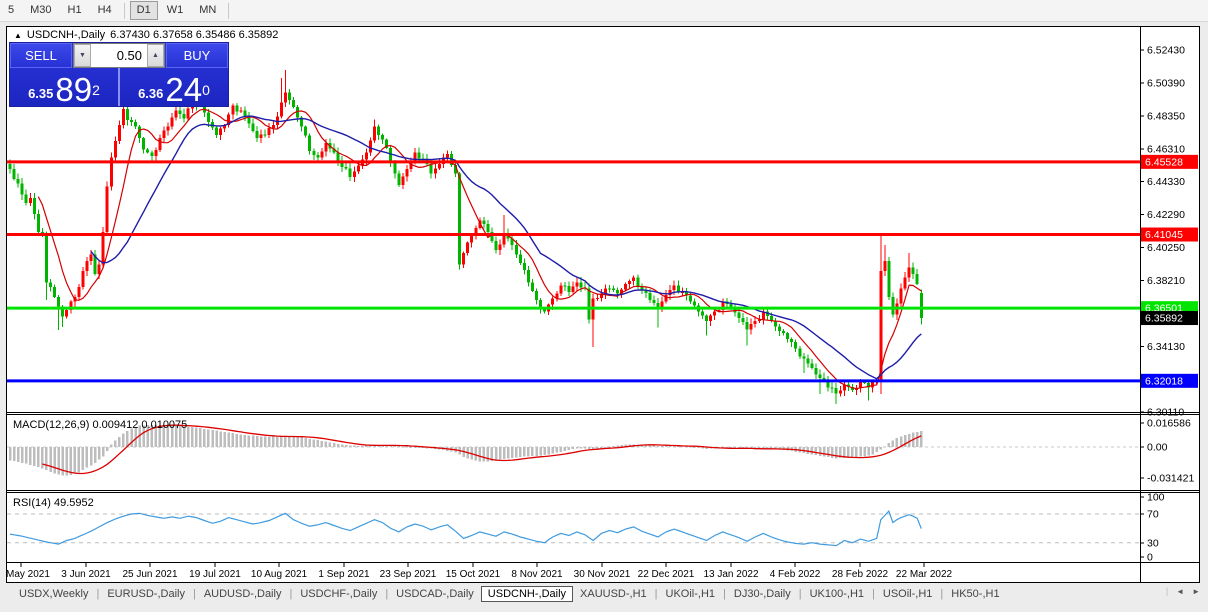 The width and height of the screenshot is (1208, 612). Describe the element at coordinates (149, 574) in the screenshot. I see `svg-text: 25 Jun 2021` at that location.